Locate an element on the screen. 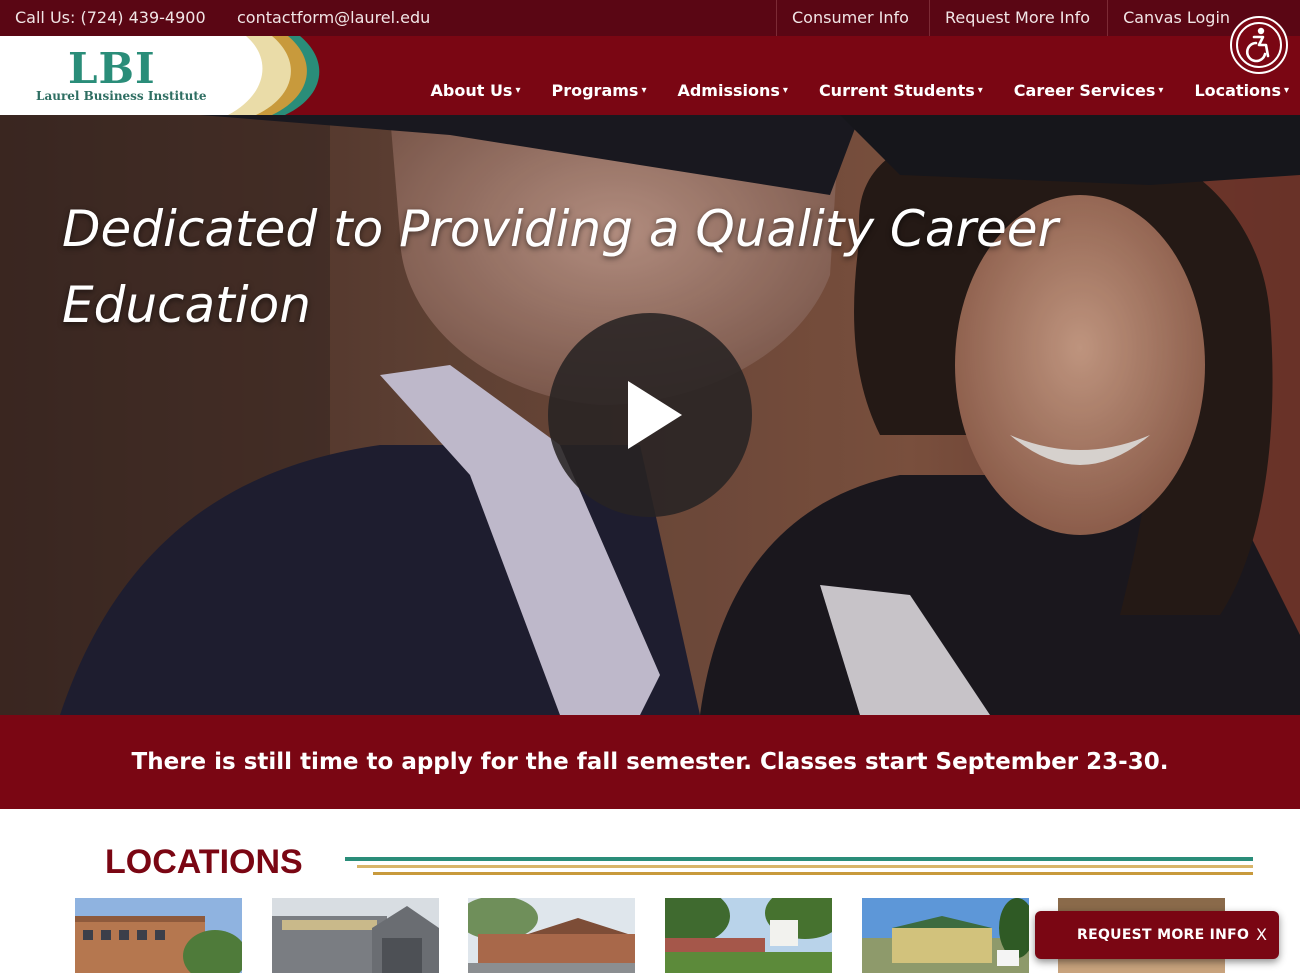 This screenshot has height=973, width=1300. nav-label: Locations is located at coordinates (1237, 90).